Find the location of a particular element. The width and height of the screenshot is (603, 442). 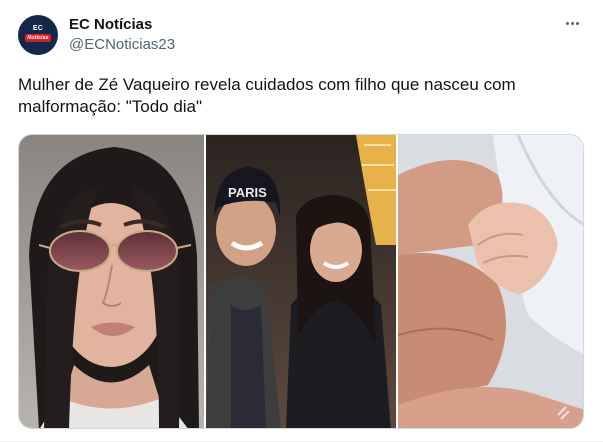

avatar-logo-badge: Notícias is located at coordinates (38, 38).